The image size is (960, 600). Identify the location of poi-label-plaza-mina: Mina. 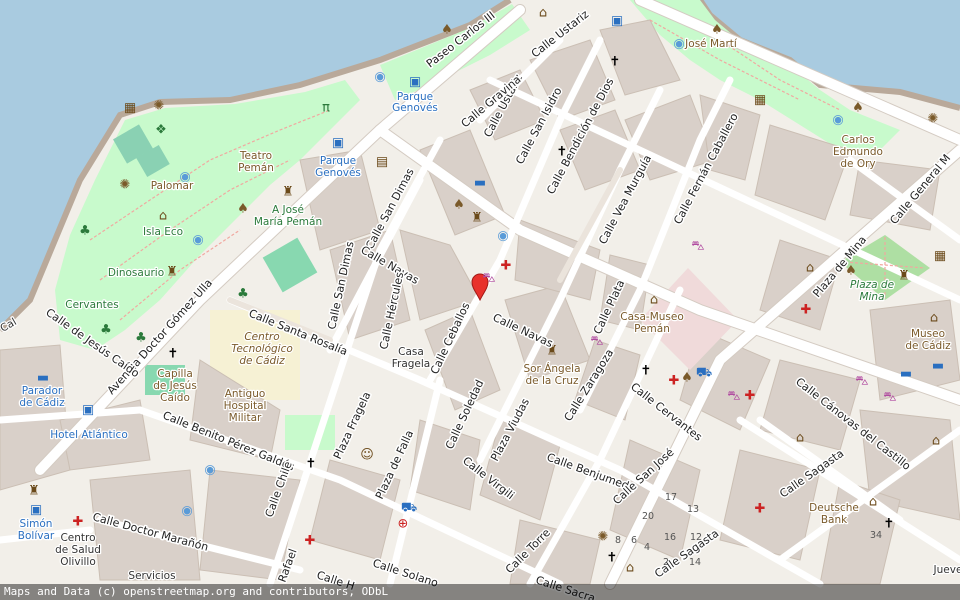
(871, 297).